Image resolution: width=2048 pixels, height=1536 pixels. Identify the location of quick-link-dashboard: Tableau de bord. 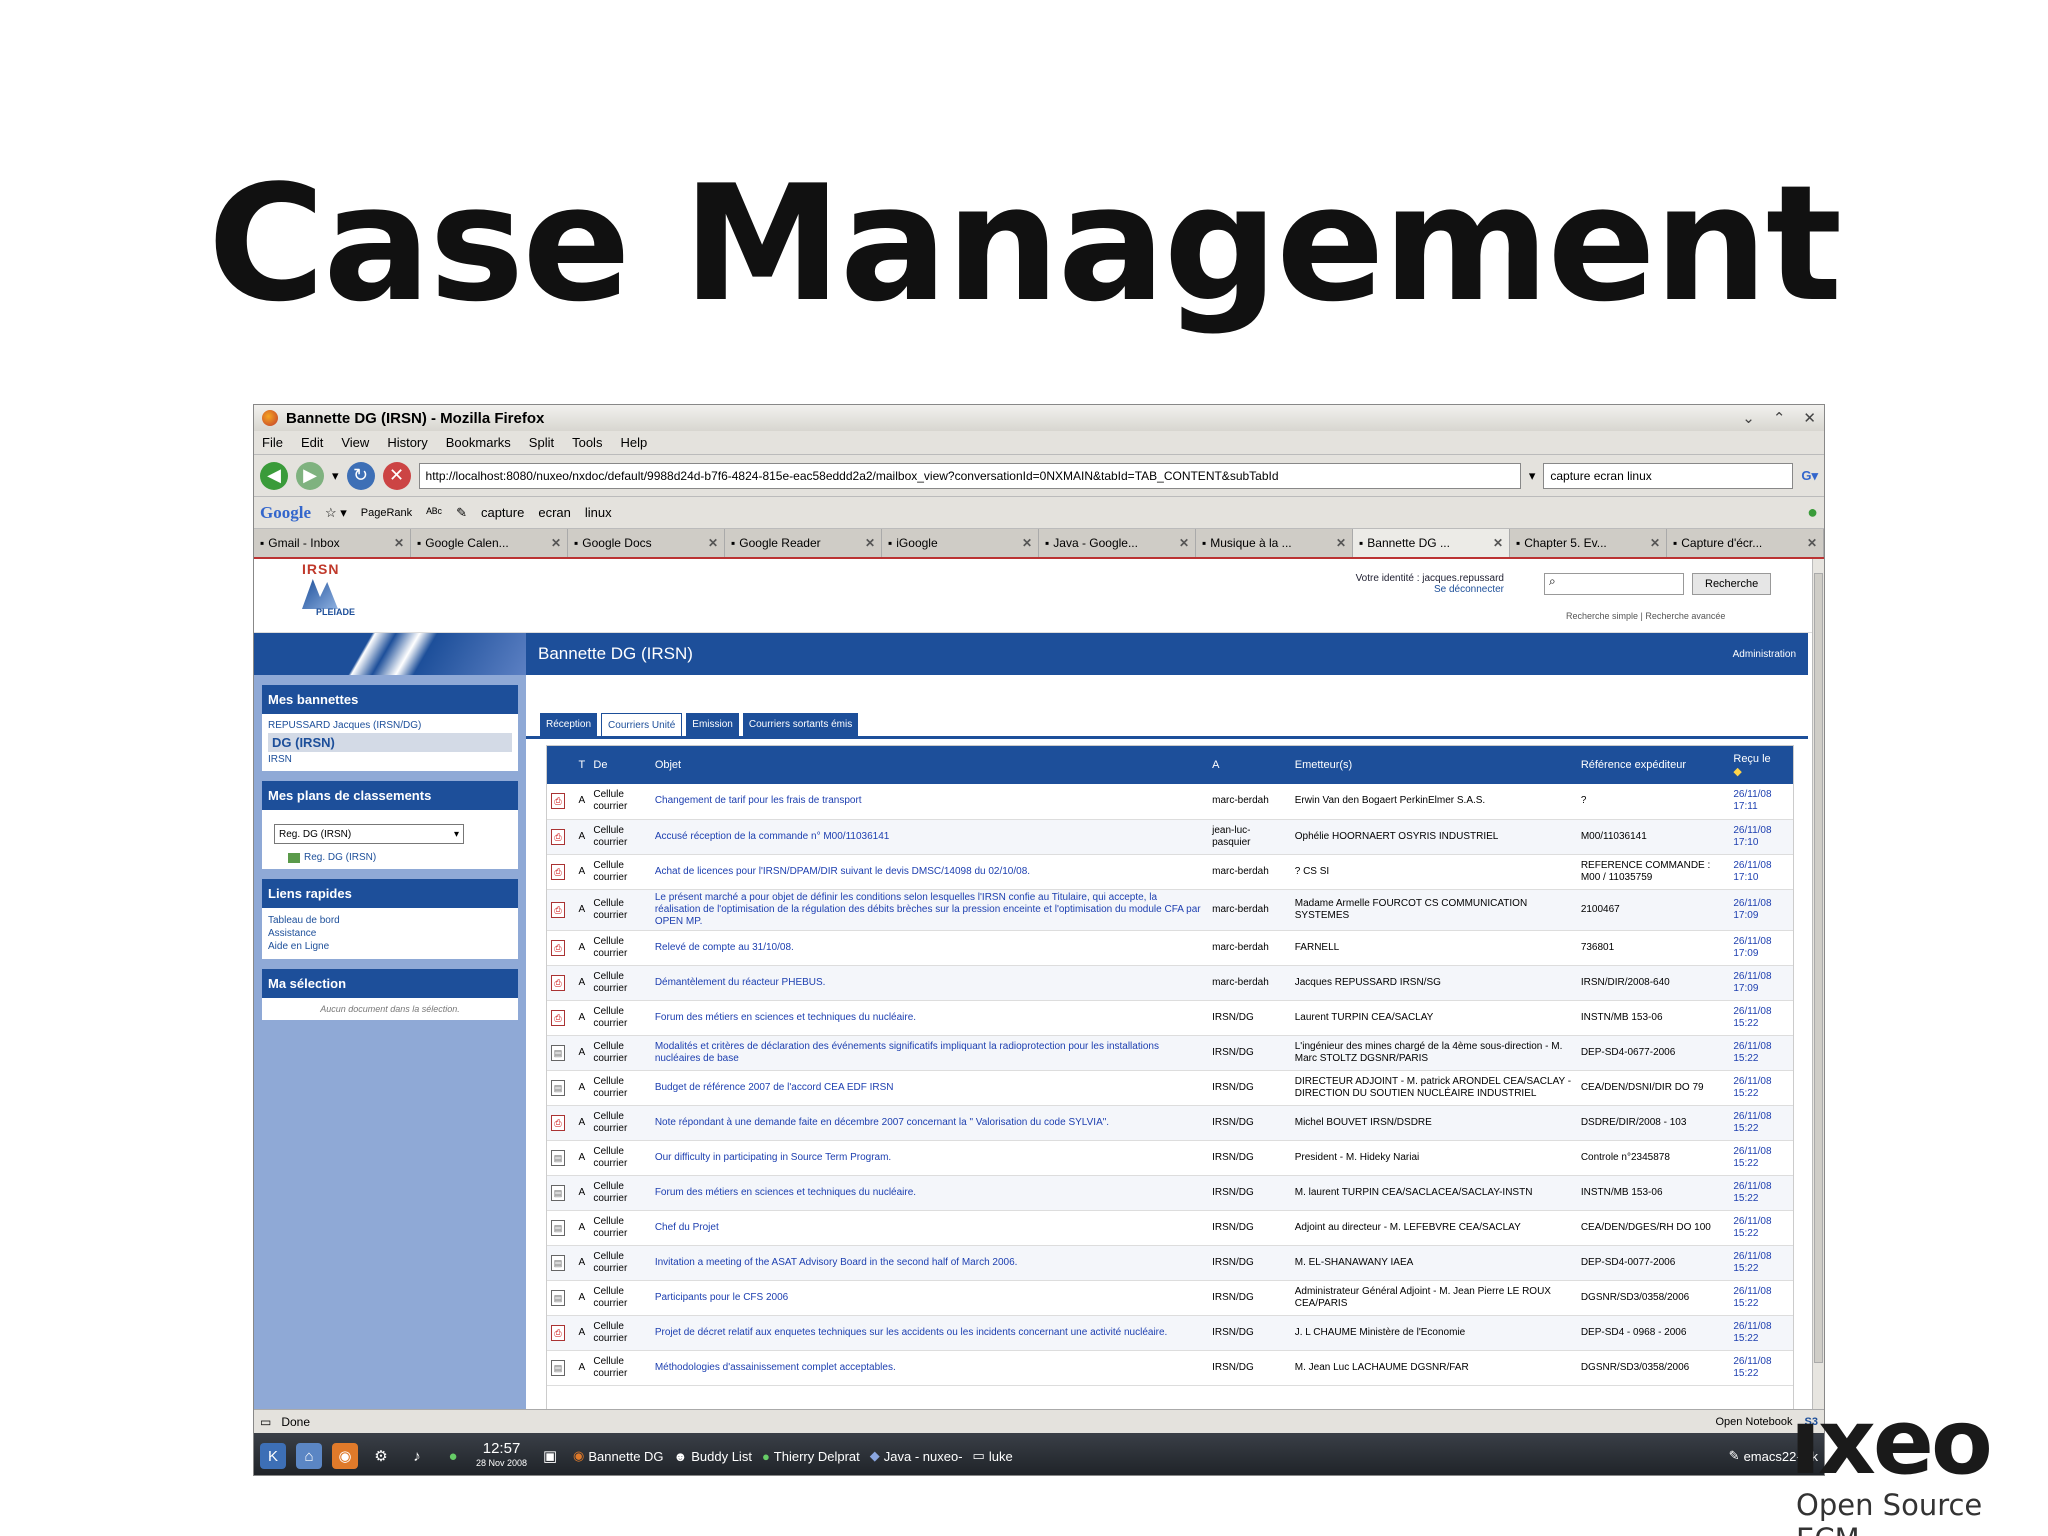
(390, 920).